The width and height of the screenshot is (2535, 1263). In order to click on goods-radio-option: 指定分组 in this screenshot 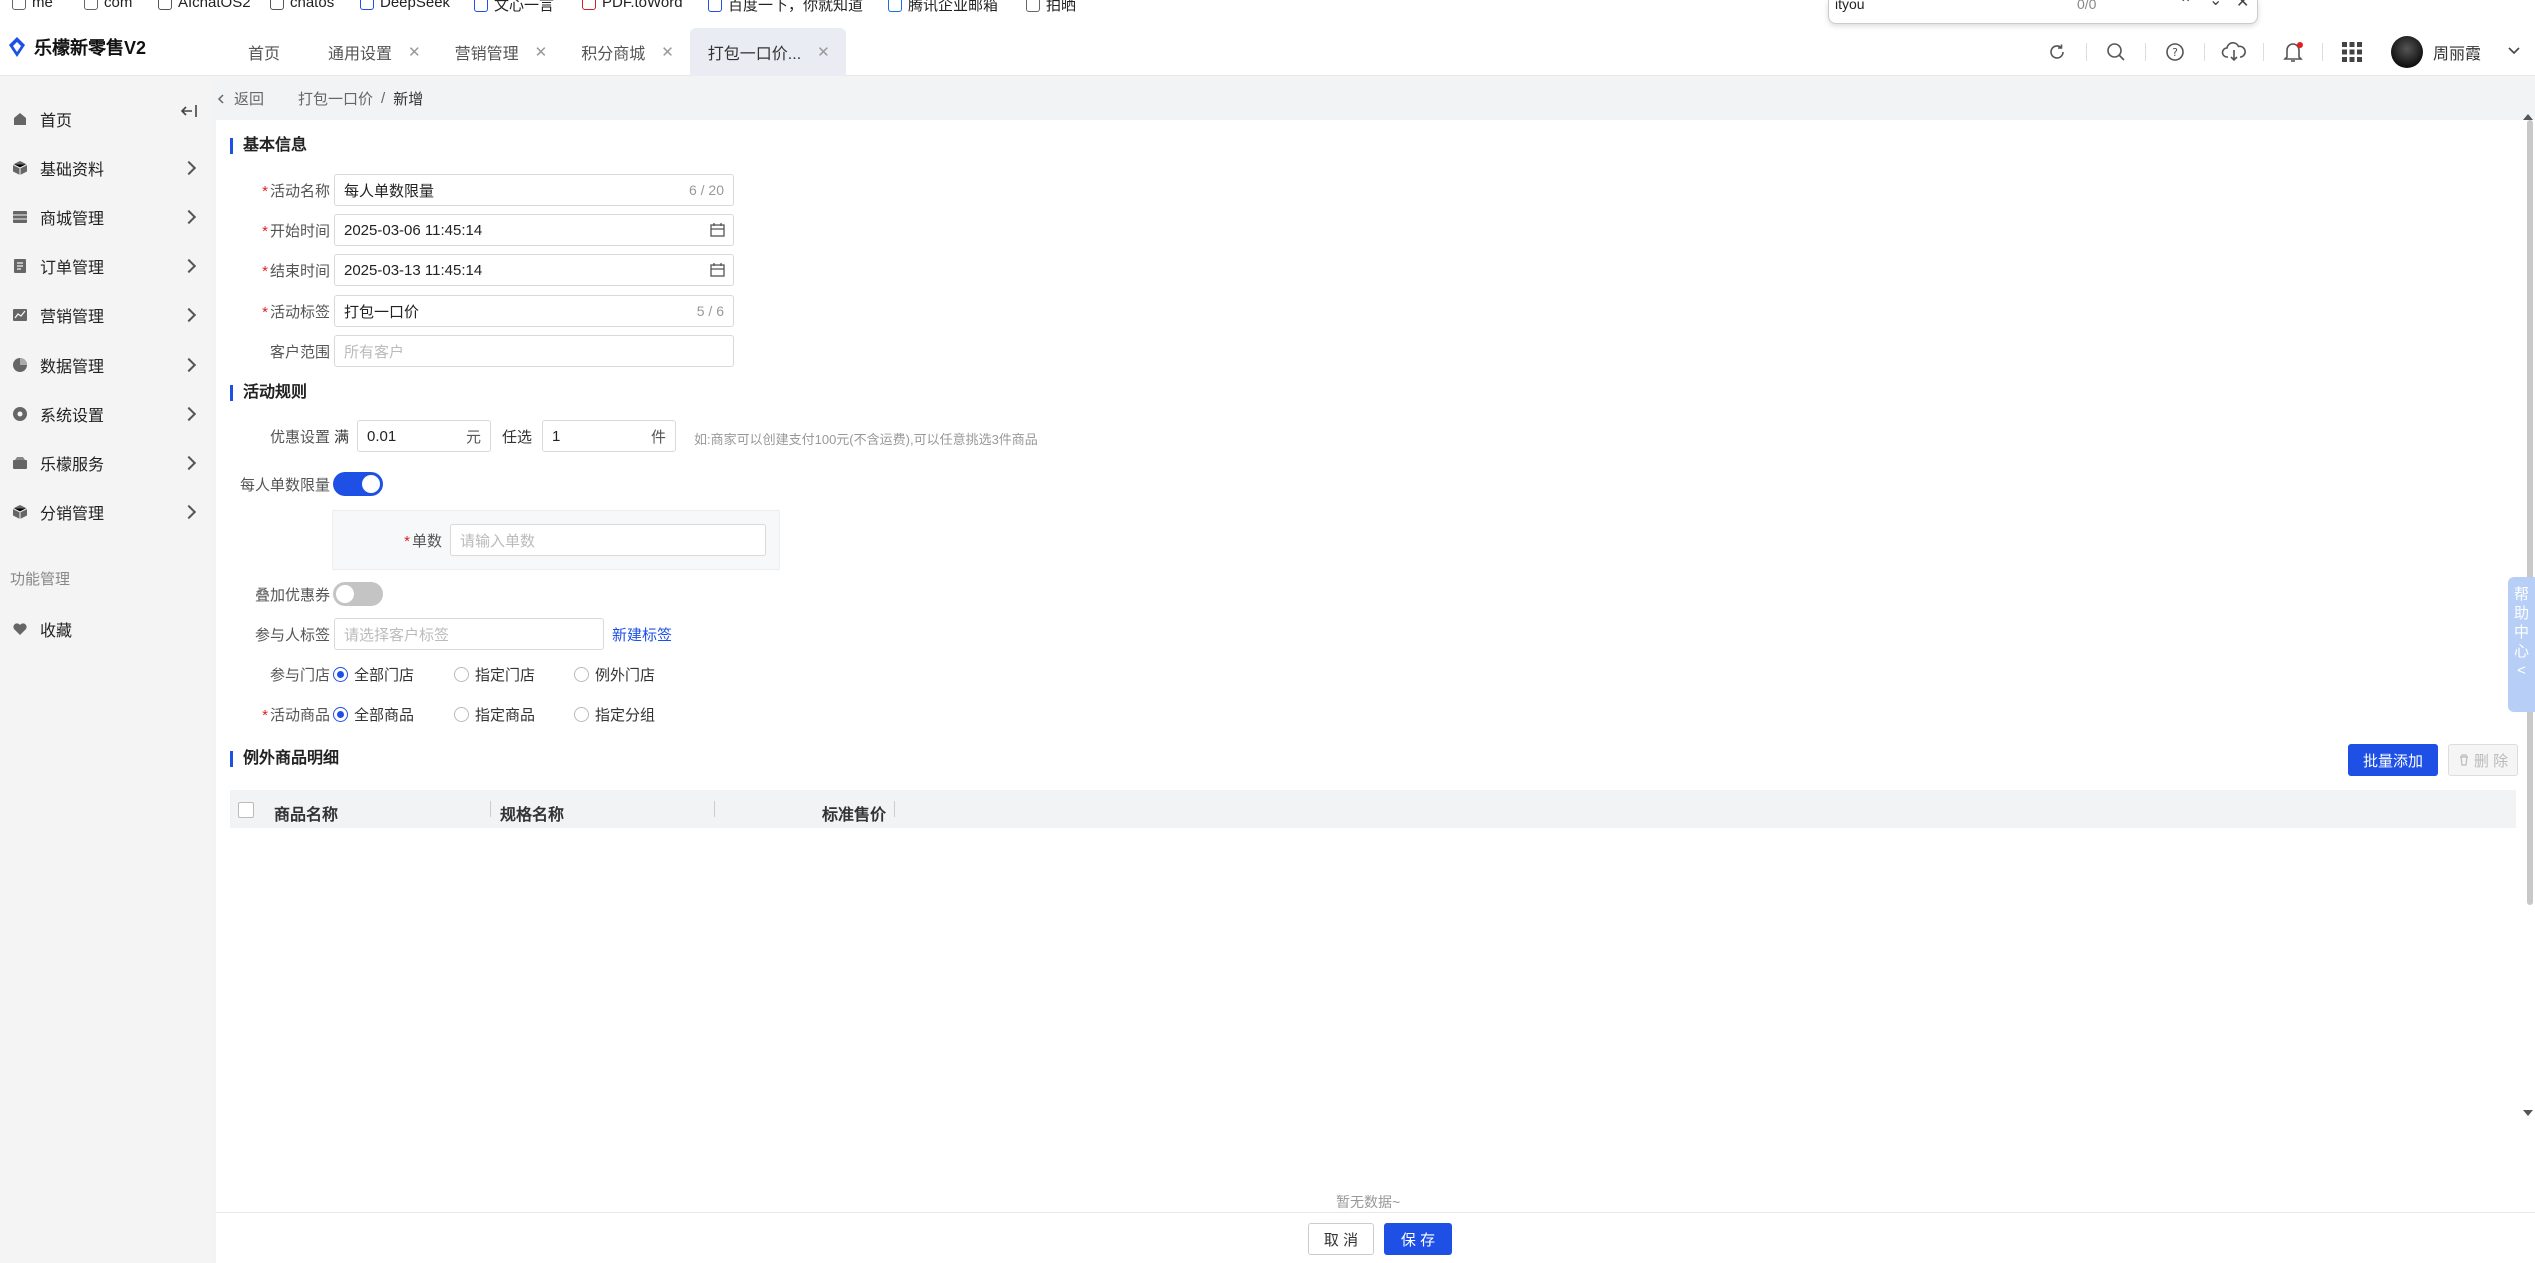, I will do `click(614, 714)`.